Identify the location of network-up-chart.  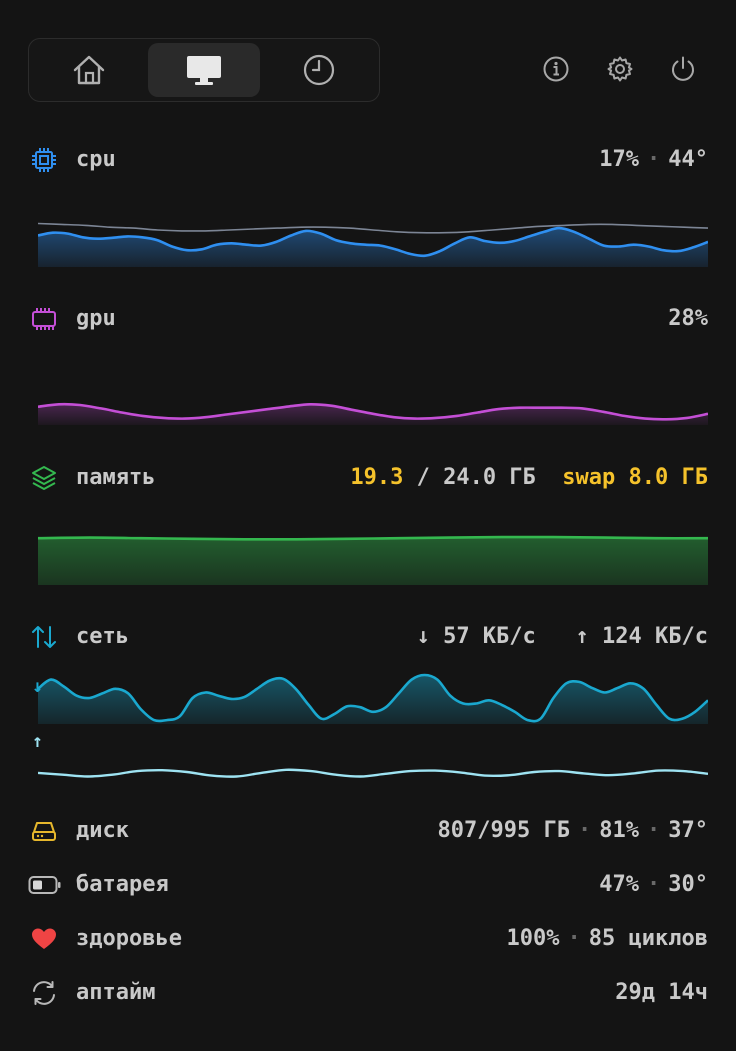
(373, 773).